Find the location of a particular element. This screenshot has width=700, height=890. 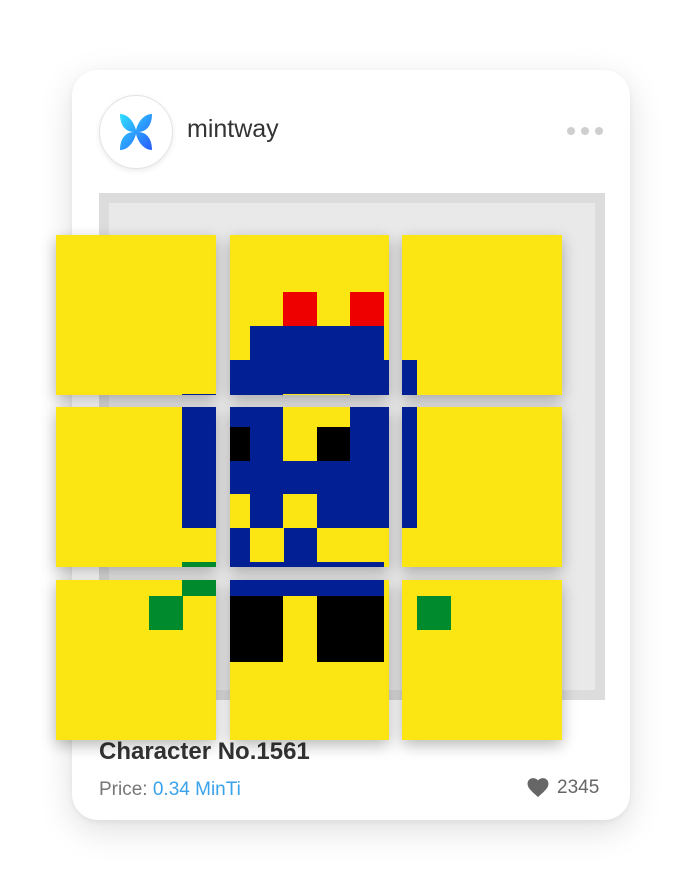

price-label: Price: is located at coordinates (123, 789).